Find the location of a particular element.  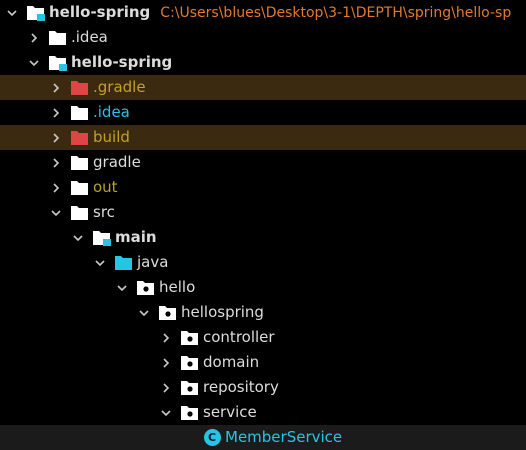

tree-item-label: build is located at coordinates (111, 137).